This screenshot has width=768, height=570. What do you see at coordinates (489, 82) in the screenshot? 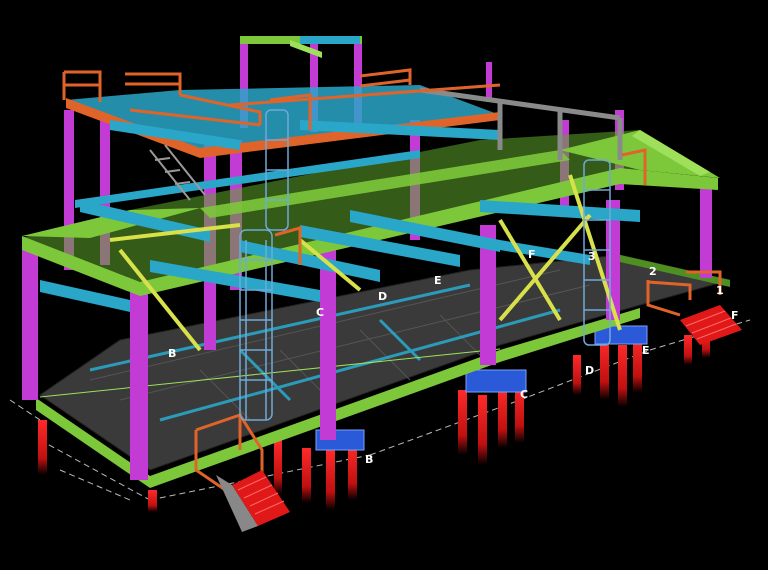
I see `column-top-right` at bounding box center [489, 82].